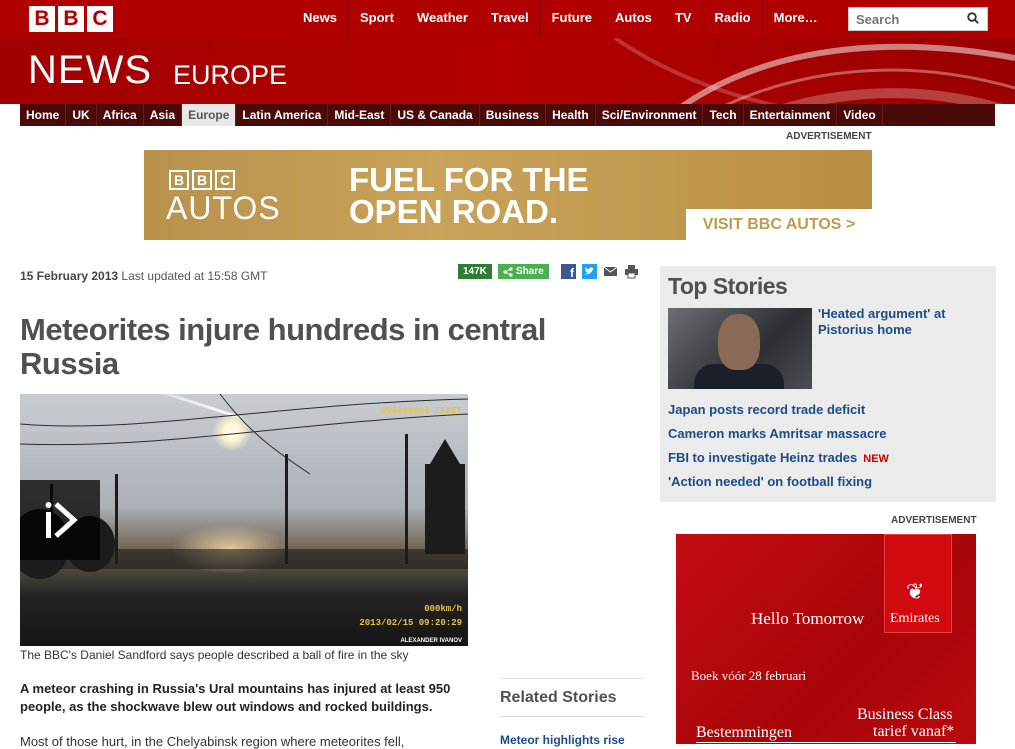  What do you see at coordinates (421, 411) in the screenshot?
I see `video-overlay-counter: 000000000 TEXET` at bounding box center [421, 411].